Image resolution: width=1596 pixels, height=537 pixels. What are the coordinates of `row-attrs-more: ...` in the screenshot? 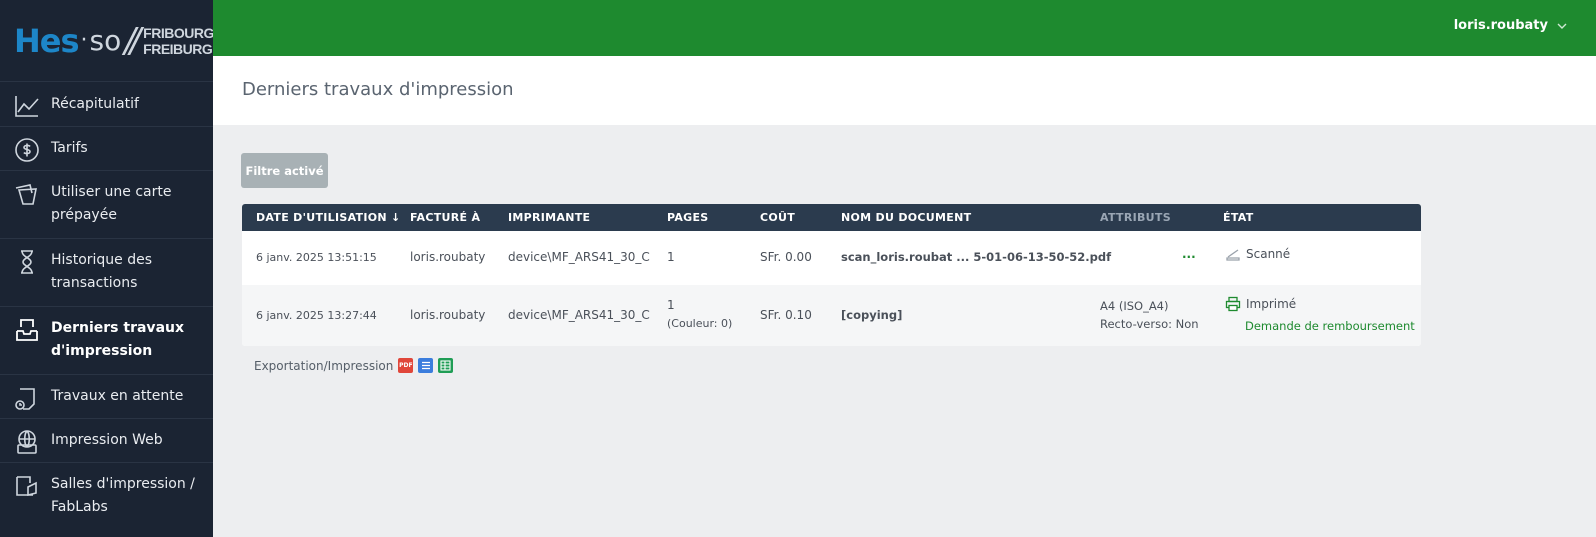 It's located at (1189, 254).